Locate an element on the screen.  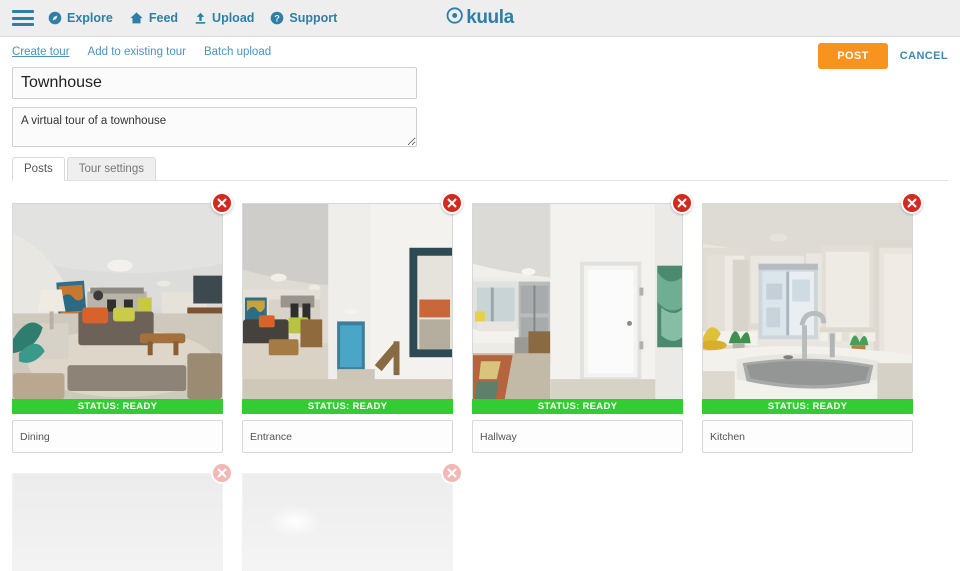
kuula-logo: kuula is located at coordinates (480, 18).